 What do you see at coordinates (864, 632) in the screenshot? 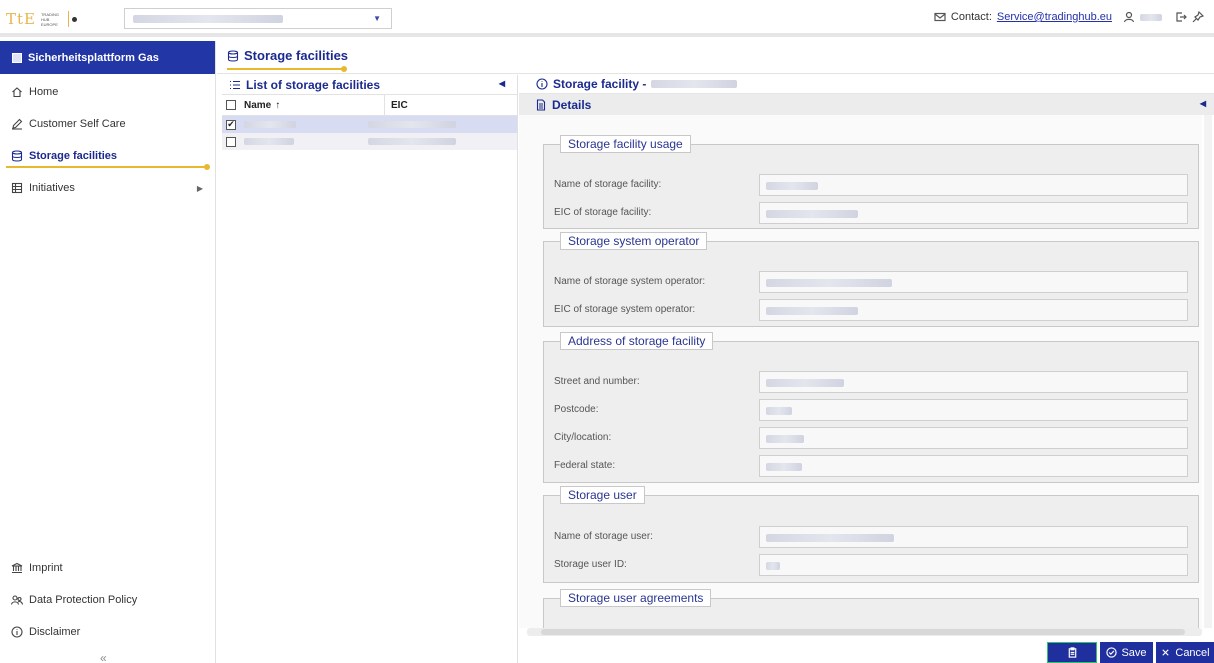
I see `horizontal-scrollbar` at bounding box center [864, 632].